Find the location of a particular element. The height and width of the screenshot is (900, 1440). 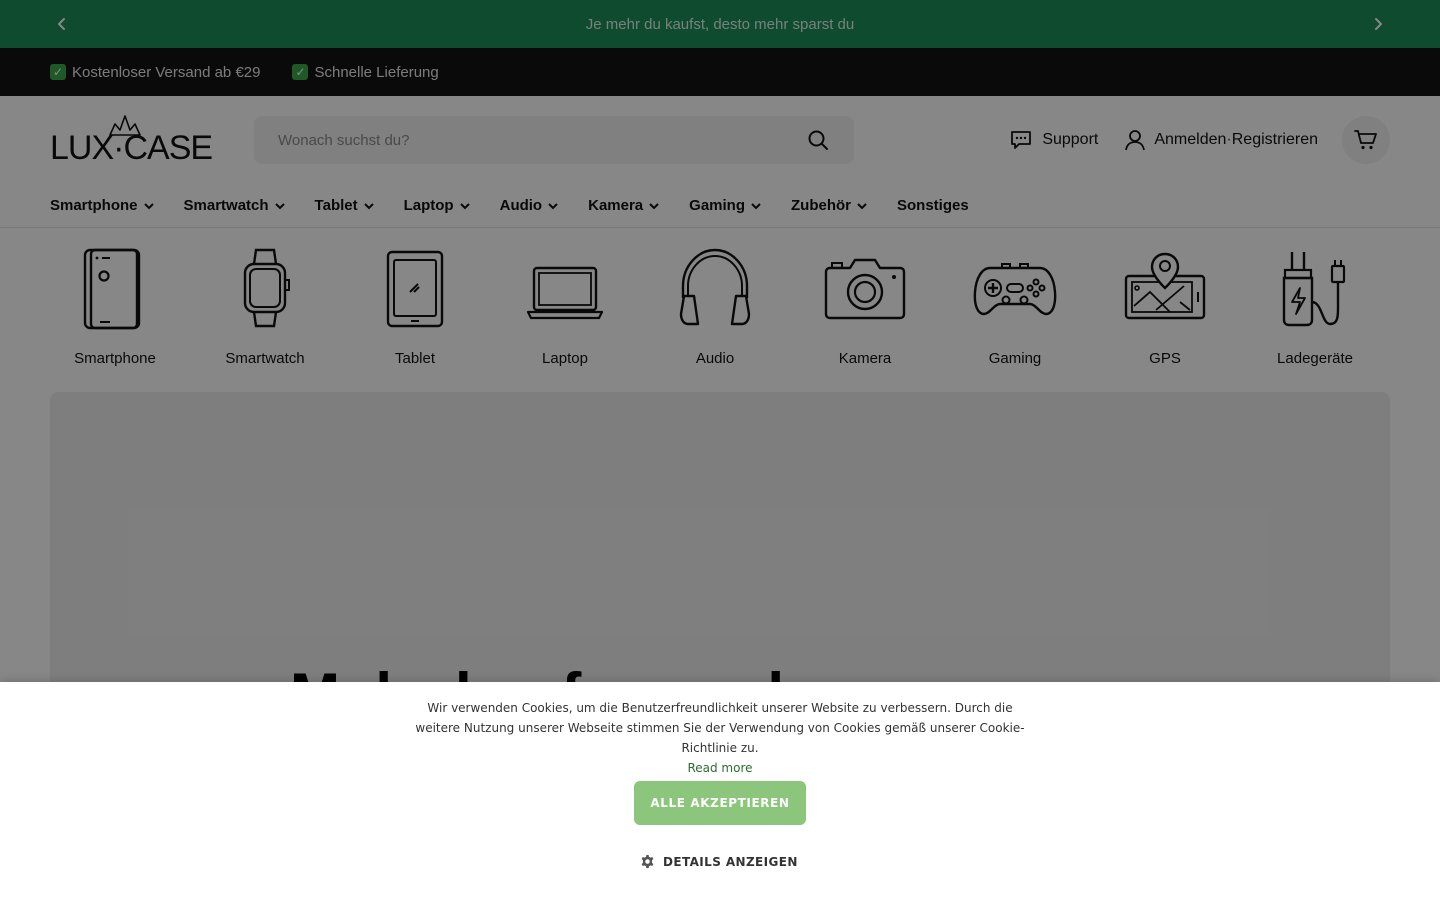

nav-item-audio: Audio is located at coordinates (529, 205).